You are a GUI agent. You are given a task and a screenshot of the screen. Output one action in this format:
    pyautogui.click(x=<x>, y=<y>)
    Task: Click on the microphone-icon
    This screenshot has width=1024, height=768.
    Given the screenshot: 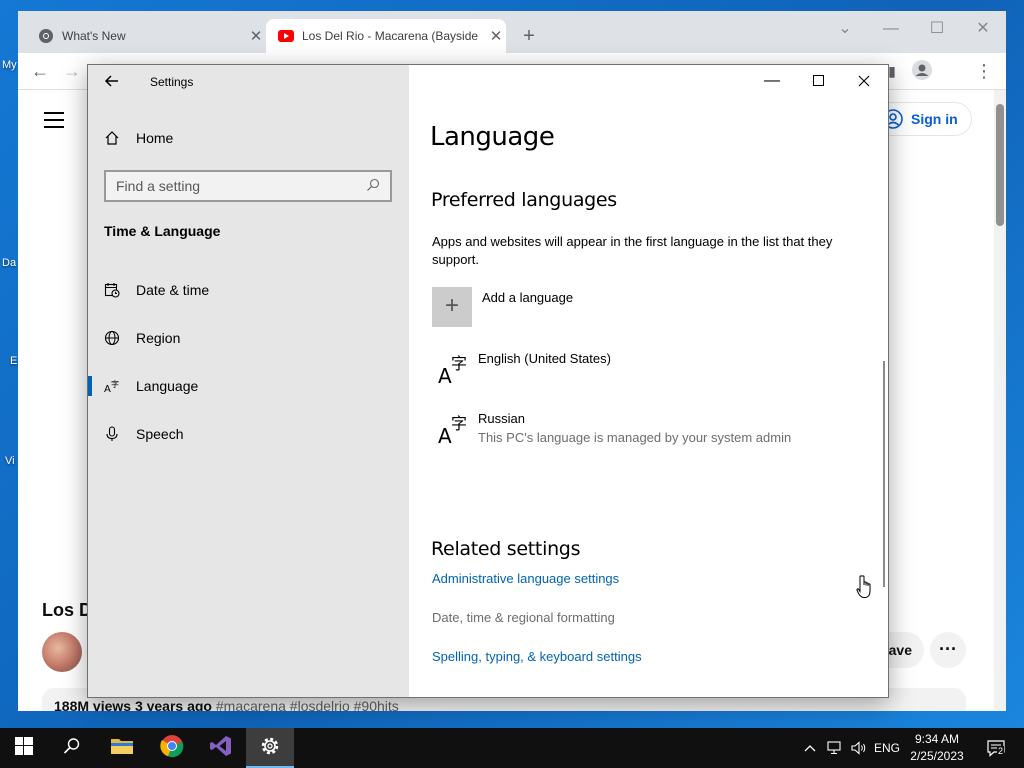 What is the action you would take?
    pyautogui.click(x=112, y=434)
    